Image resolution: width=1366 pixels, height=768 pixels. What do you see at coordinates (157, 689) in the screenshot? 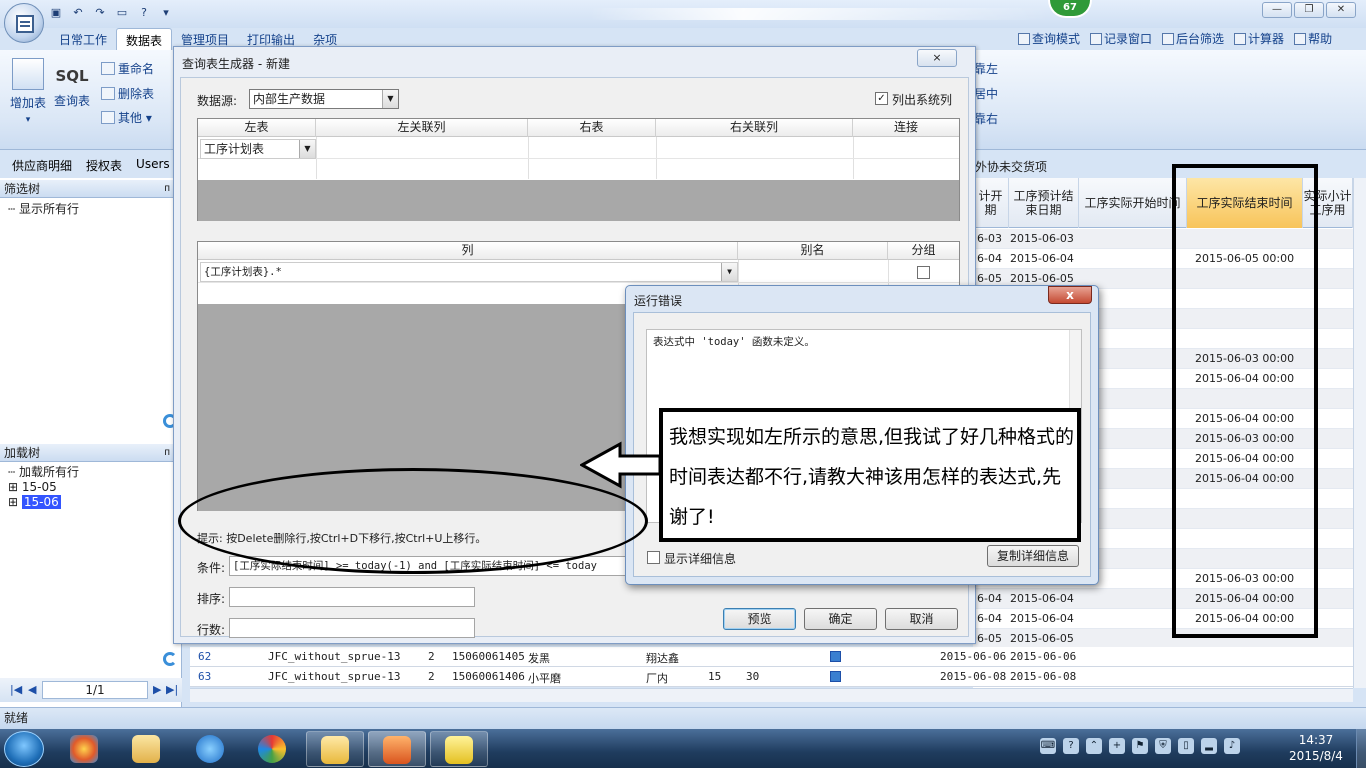
I see `next-page-button: ▶` at bounding box center [157, 689].